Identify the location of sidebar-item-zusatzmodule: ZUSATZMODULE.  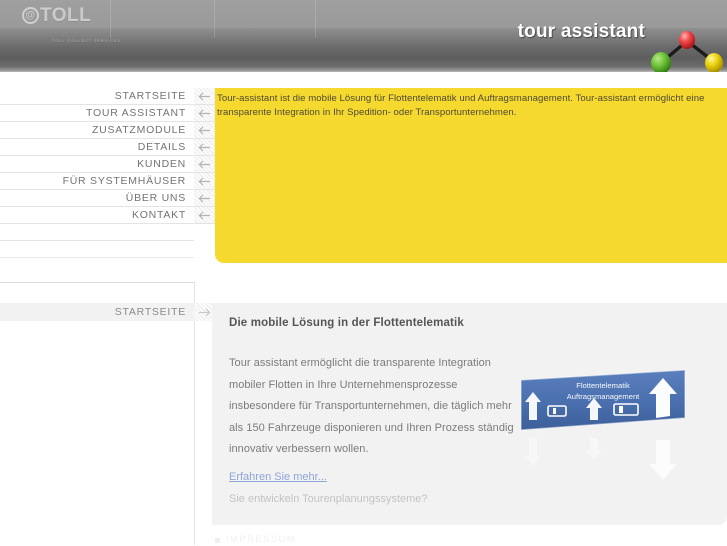
(107, 130).